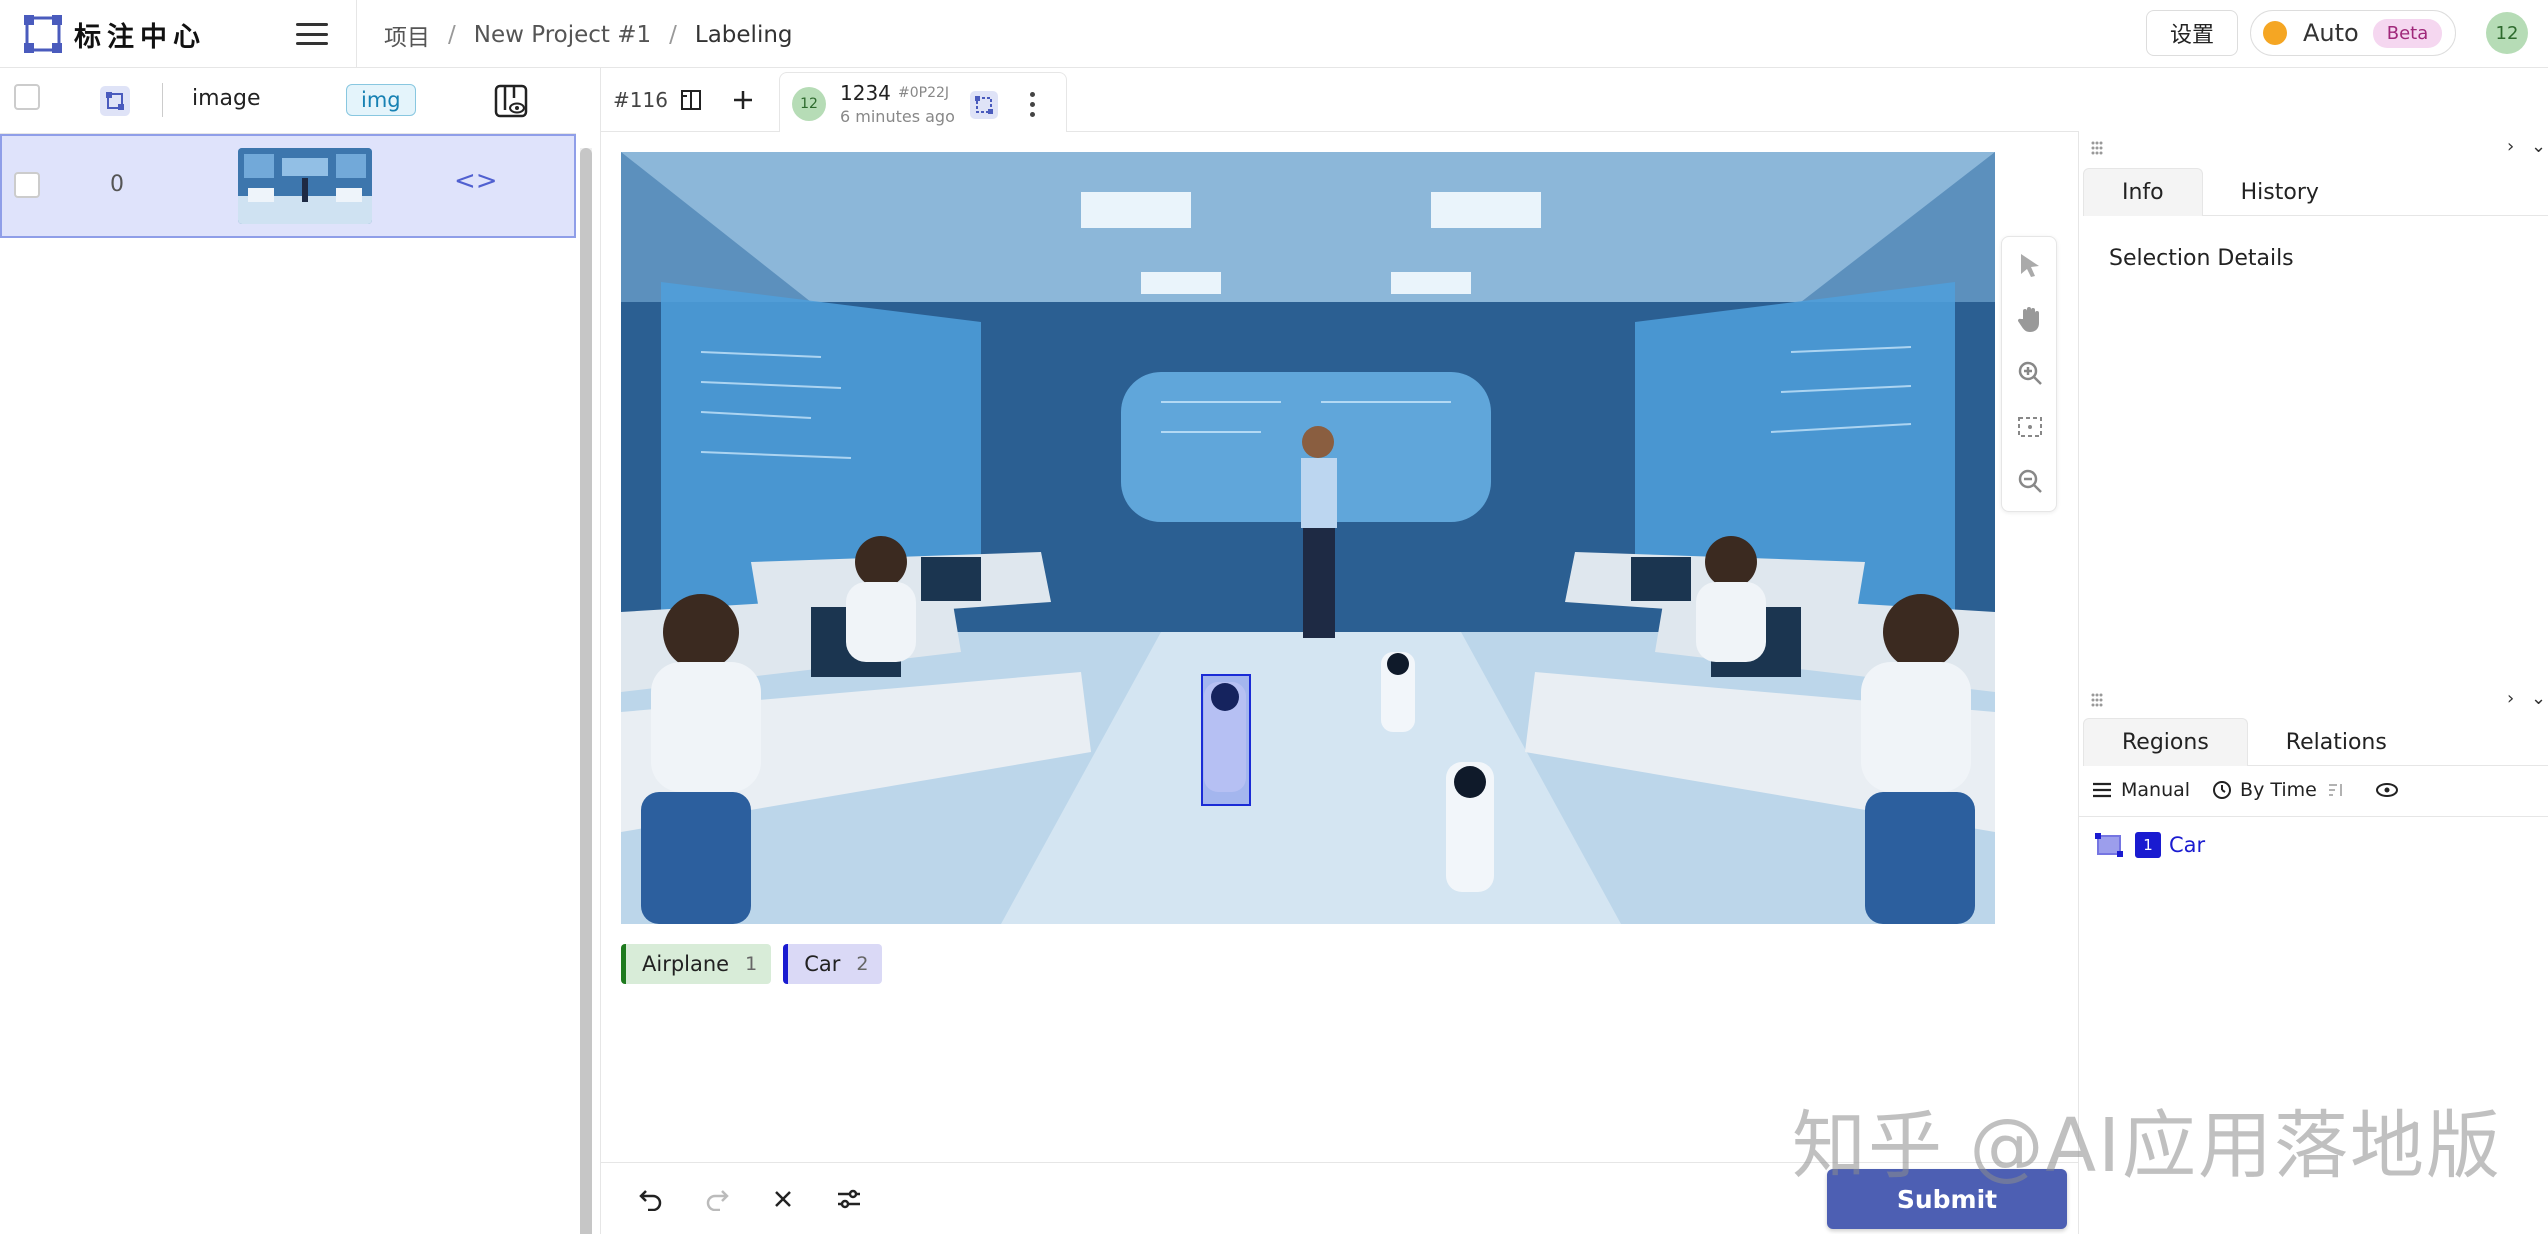  Describe the element at coordinates (2187, 845) in the screenshot. I see `region-label: Car` at that location.